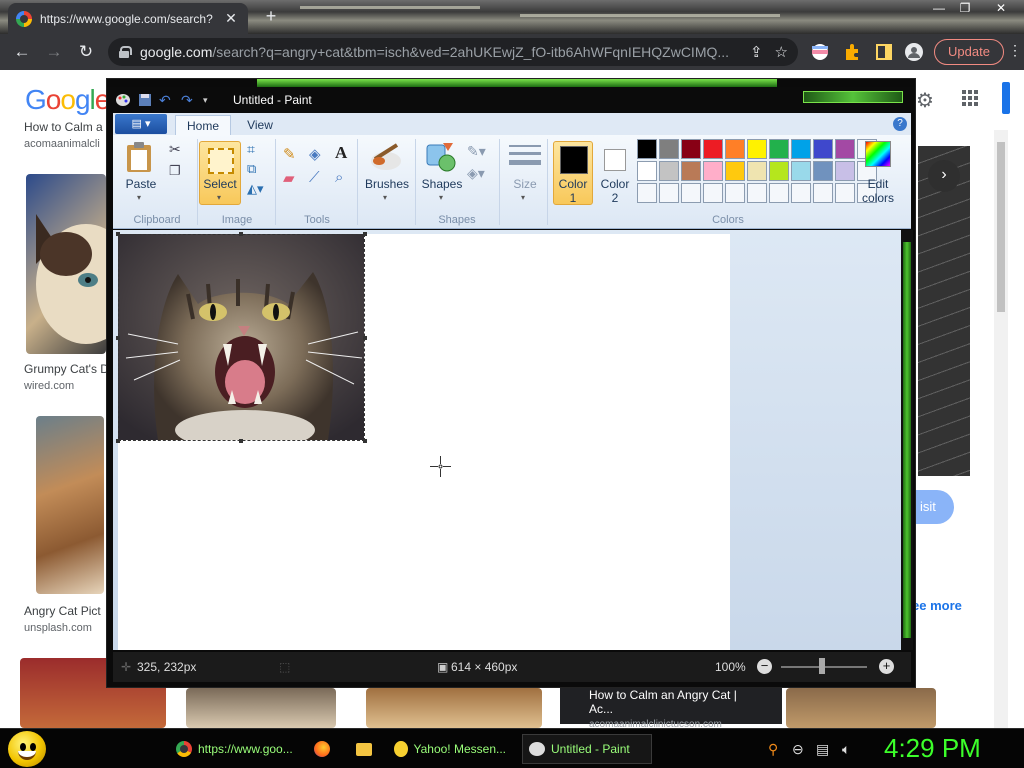 This screenshot has width=1024, height=768. What do you see at coordinates (385, 197) in the screenshot?
I see `brushes-dropdown-icon: ▾` at bounding box center [385, 197].